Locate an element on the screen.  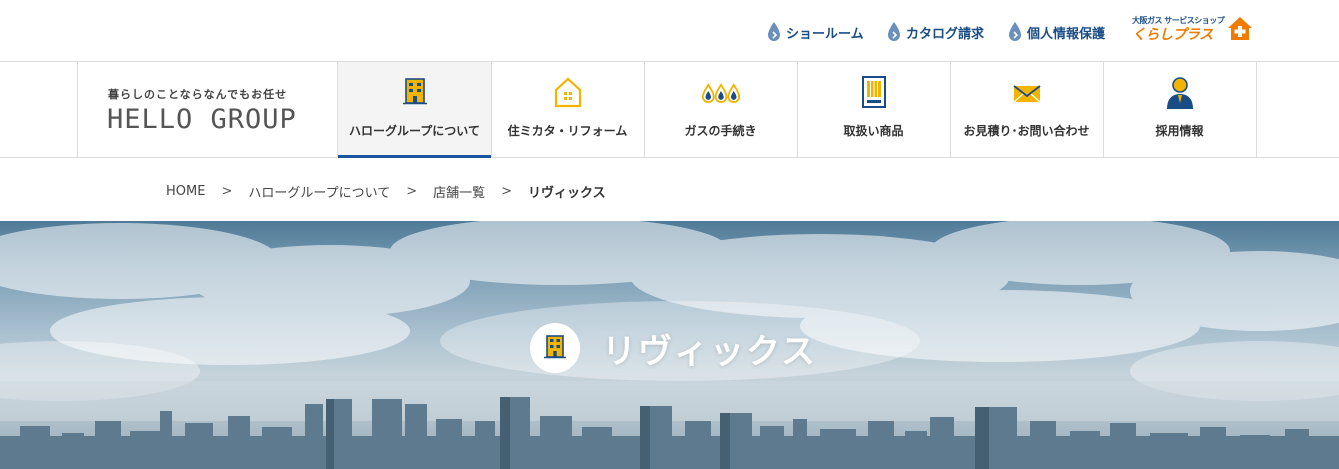
hero-icon-circle is located at coordinates (555, 348).